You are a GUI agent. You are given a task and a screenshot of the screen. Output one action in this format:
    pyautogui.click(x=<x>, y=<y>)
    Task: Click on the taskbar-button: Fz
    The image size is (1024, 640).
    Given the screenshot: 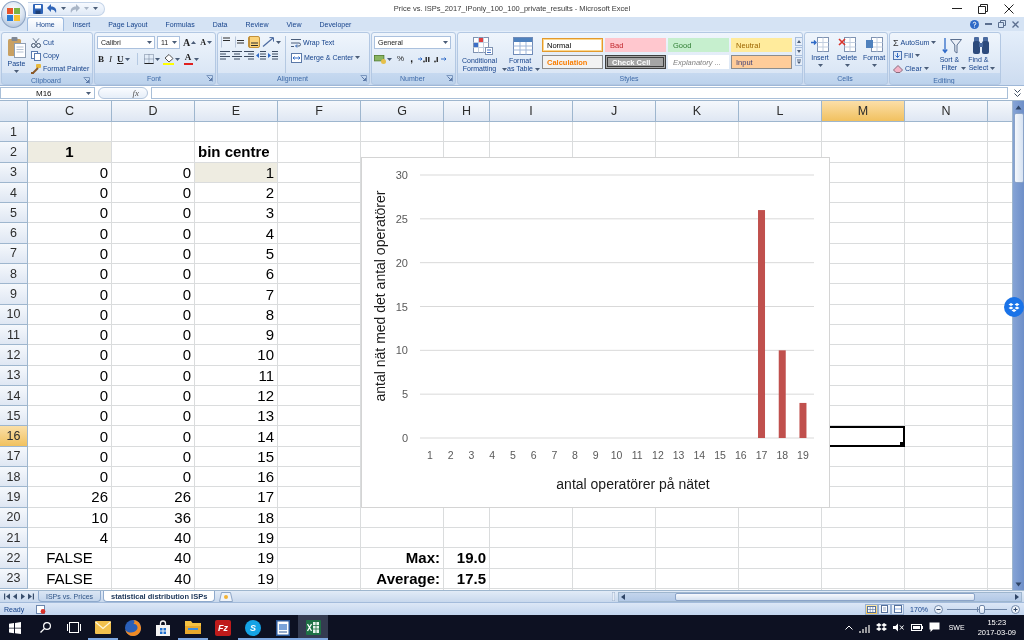 What is the action you would take?
    pyautogui.click(x=223, y=627)
    